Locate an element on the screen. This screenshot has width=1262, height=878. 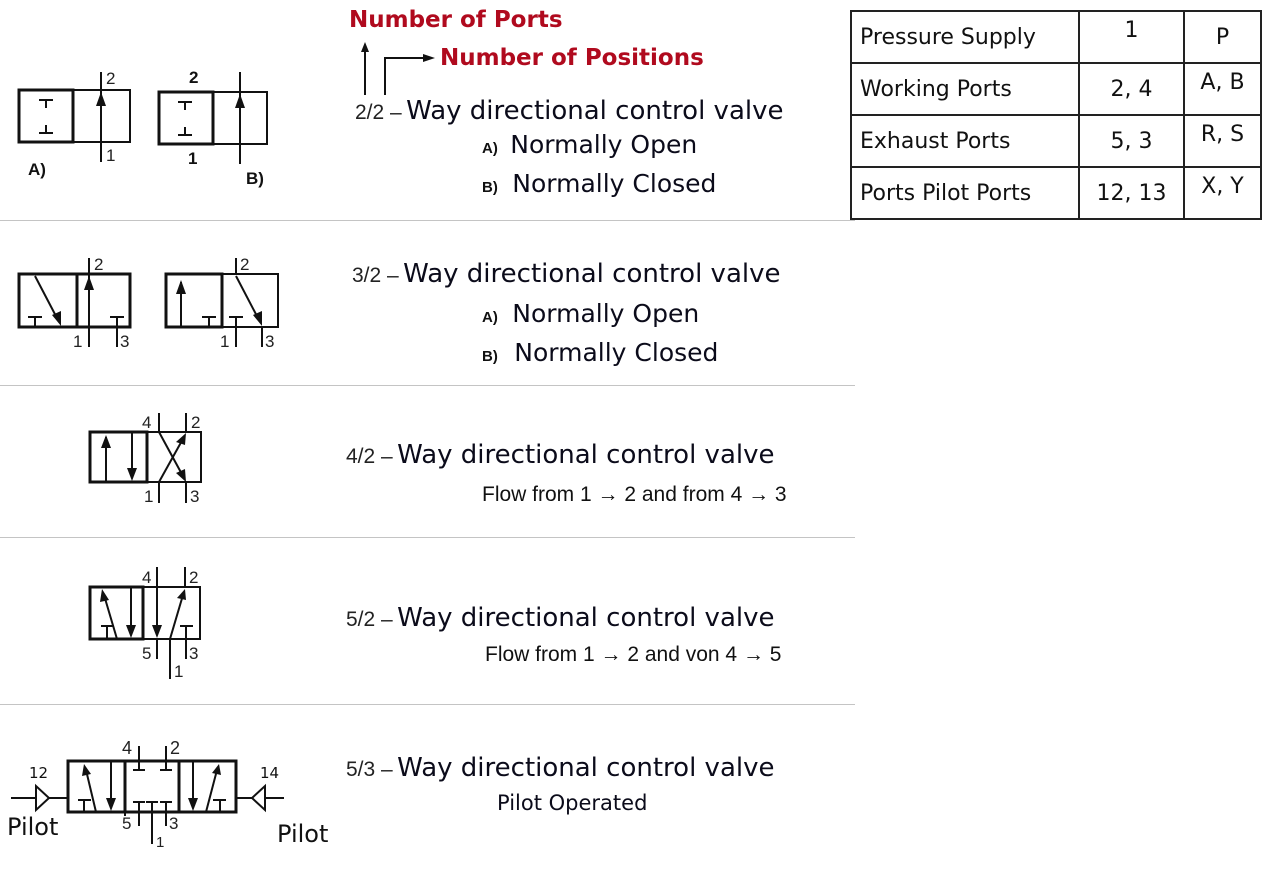
valve-heading: 4/2 – Way directional control valve is located at coordinates (560, 455).